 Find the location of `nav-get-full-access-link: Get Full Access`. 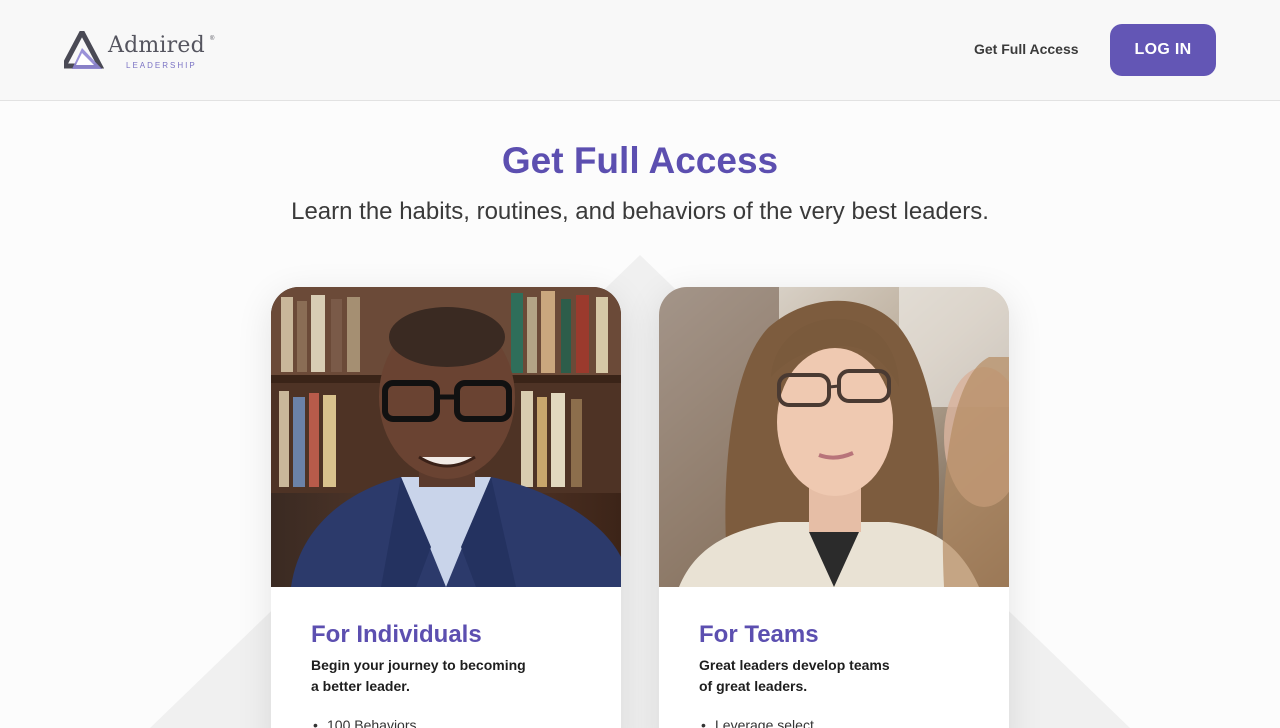

nav-get-full-access-link: Get Full Access is located at coordinates (1026, 49).